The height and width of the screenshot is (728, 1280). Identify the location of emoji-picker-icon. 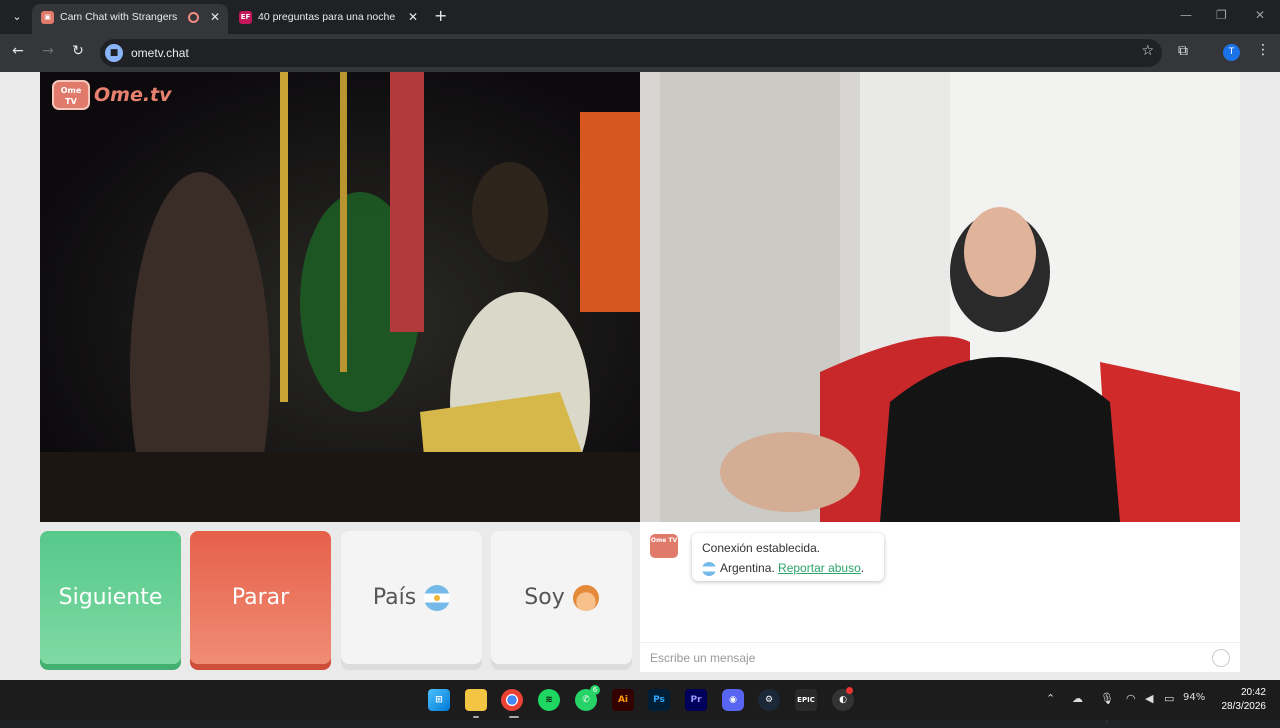
(1221, 658).